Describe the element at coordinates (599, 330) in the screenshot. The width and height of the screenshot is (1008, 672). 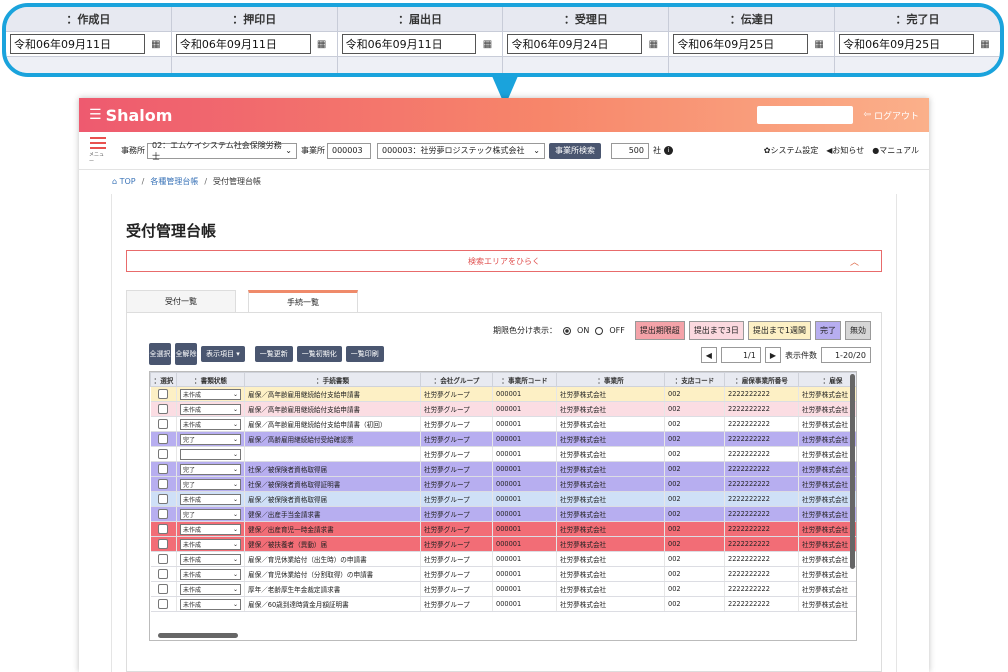
I see `radio-off` at that location.